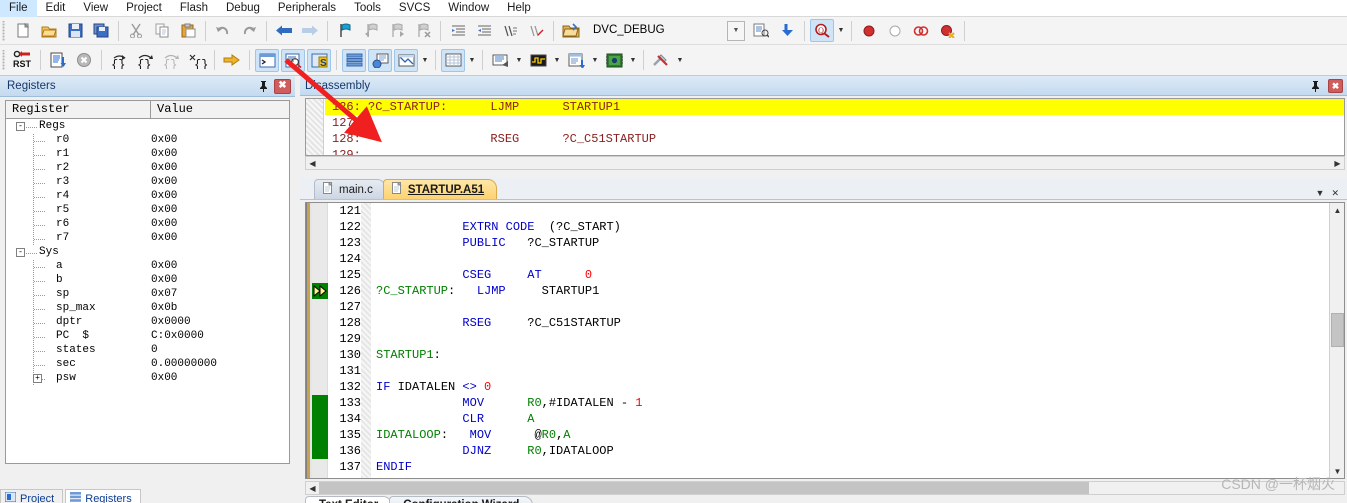 The width and height of the screenshot is (1347, 503). Describe the element at coordinates (18, 8) in the screenshot. I see `menu-item-file: File` at that location.